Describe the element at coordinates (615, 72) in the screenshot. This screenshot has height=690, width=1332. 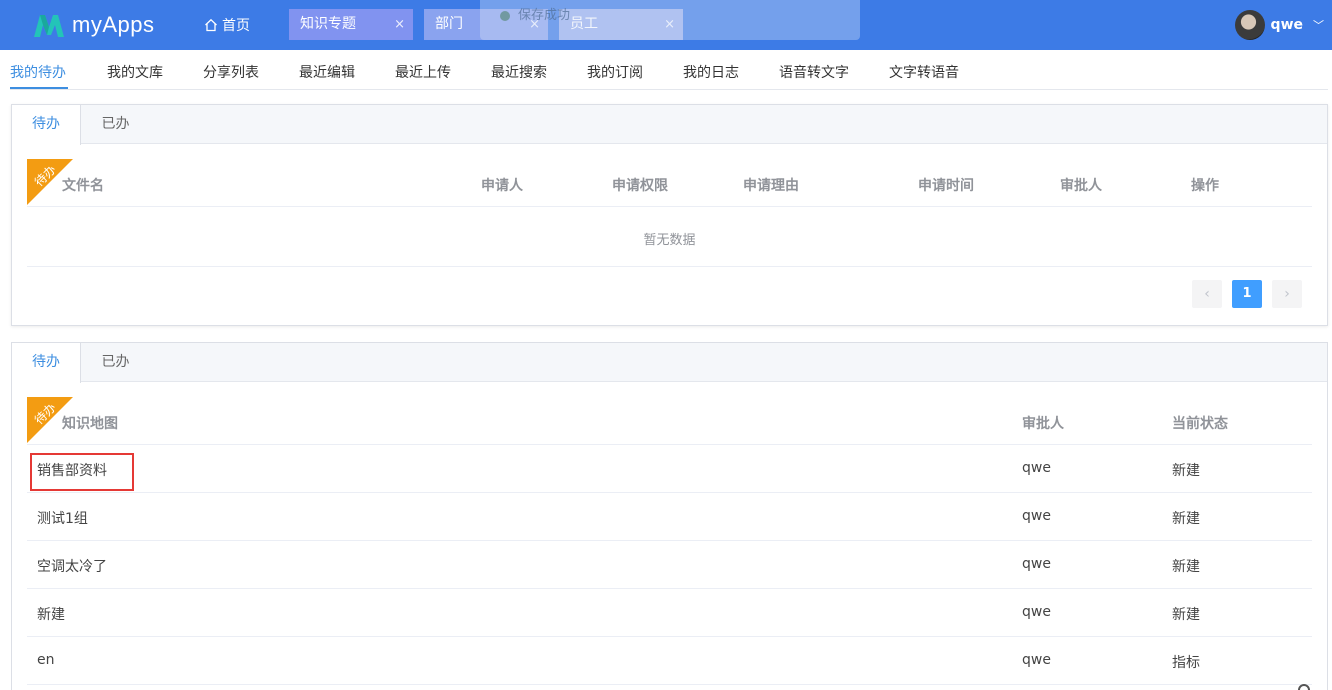
I see `nav-my-subscription: 我的订阅` at that location.